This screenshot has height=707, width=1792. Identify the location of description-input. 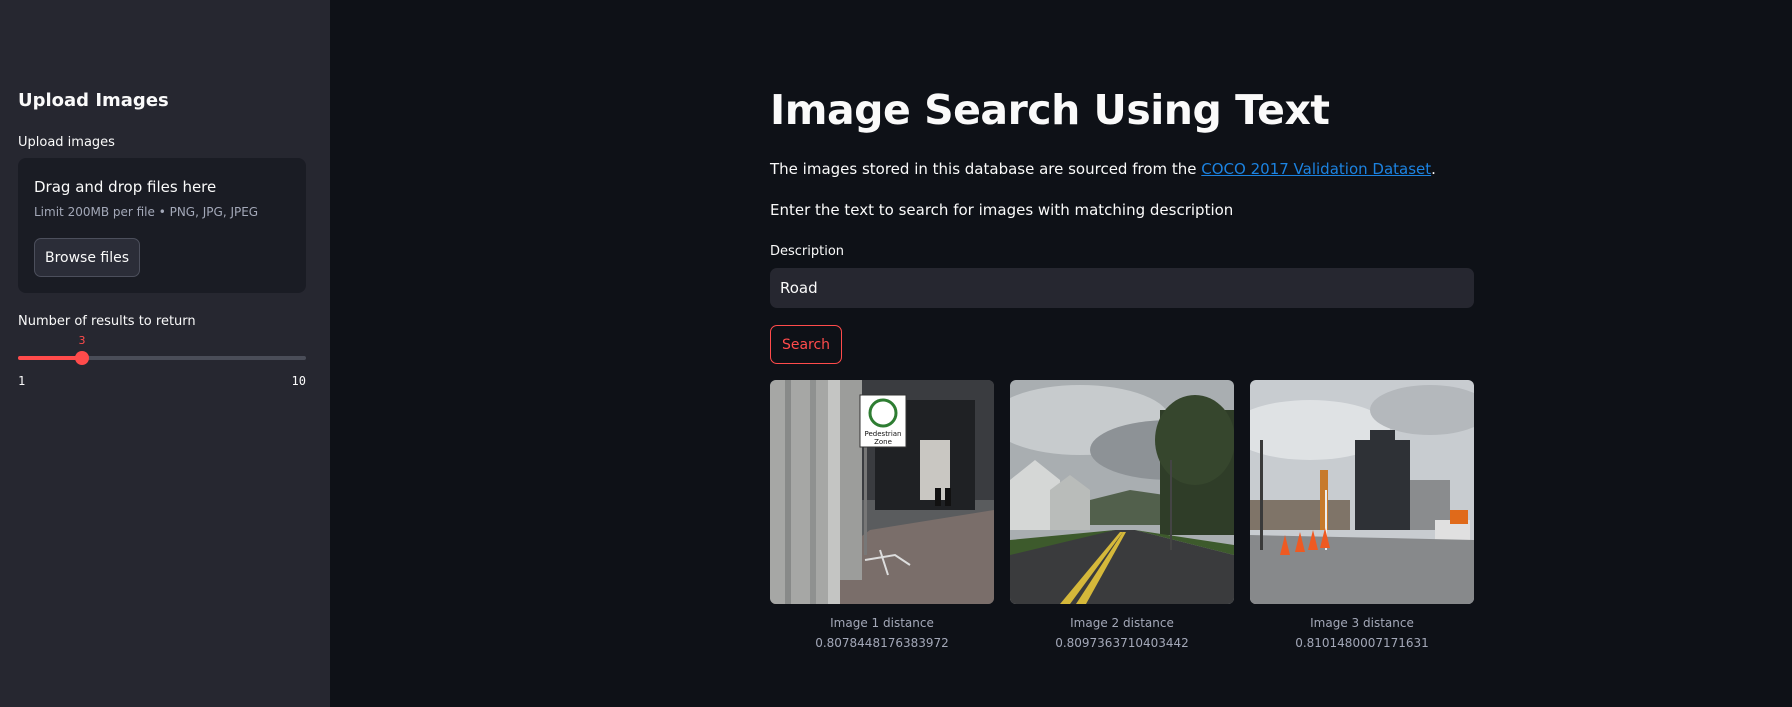
(1122, 288).